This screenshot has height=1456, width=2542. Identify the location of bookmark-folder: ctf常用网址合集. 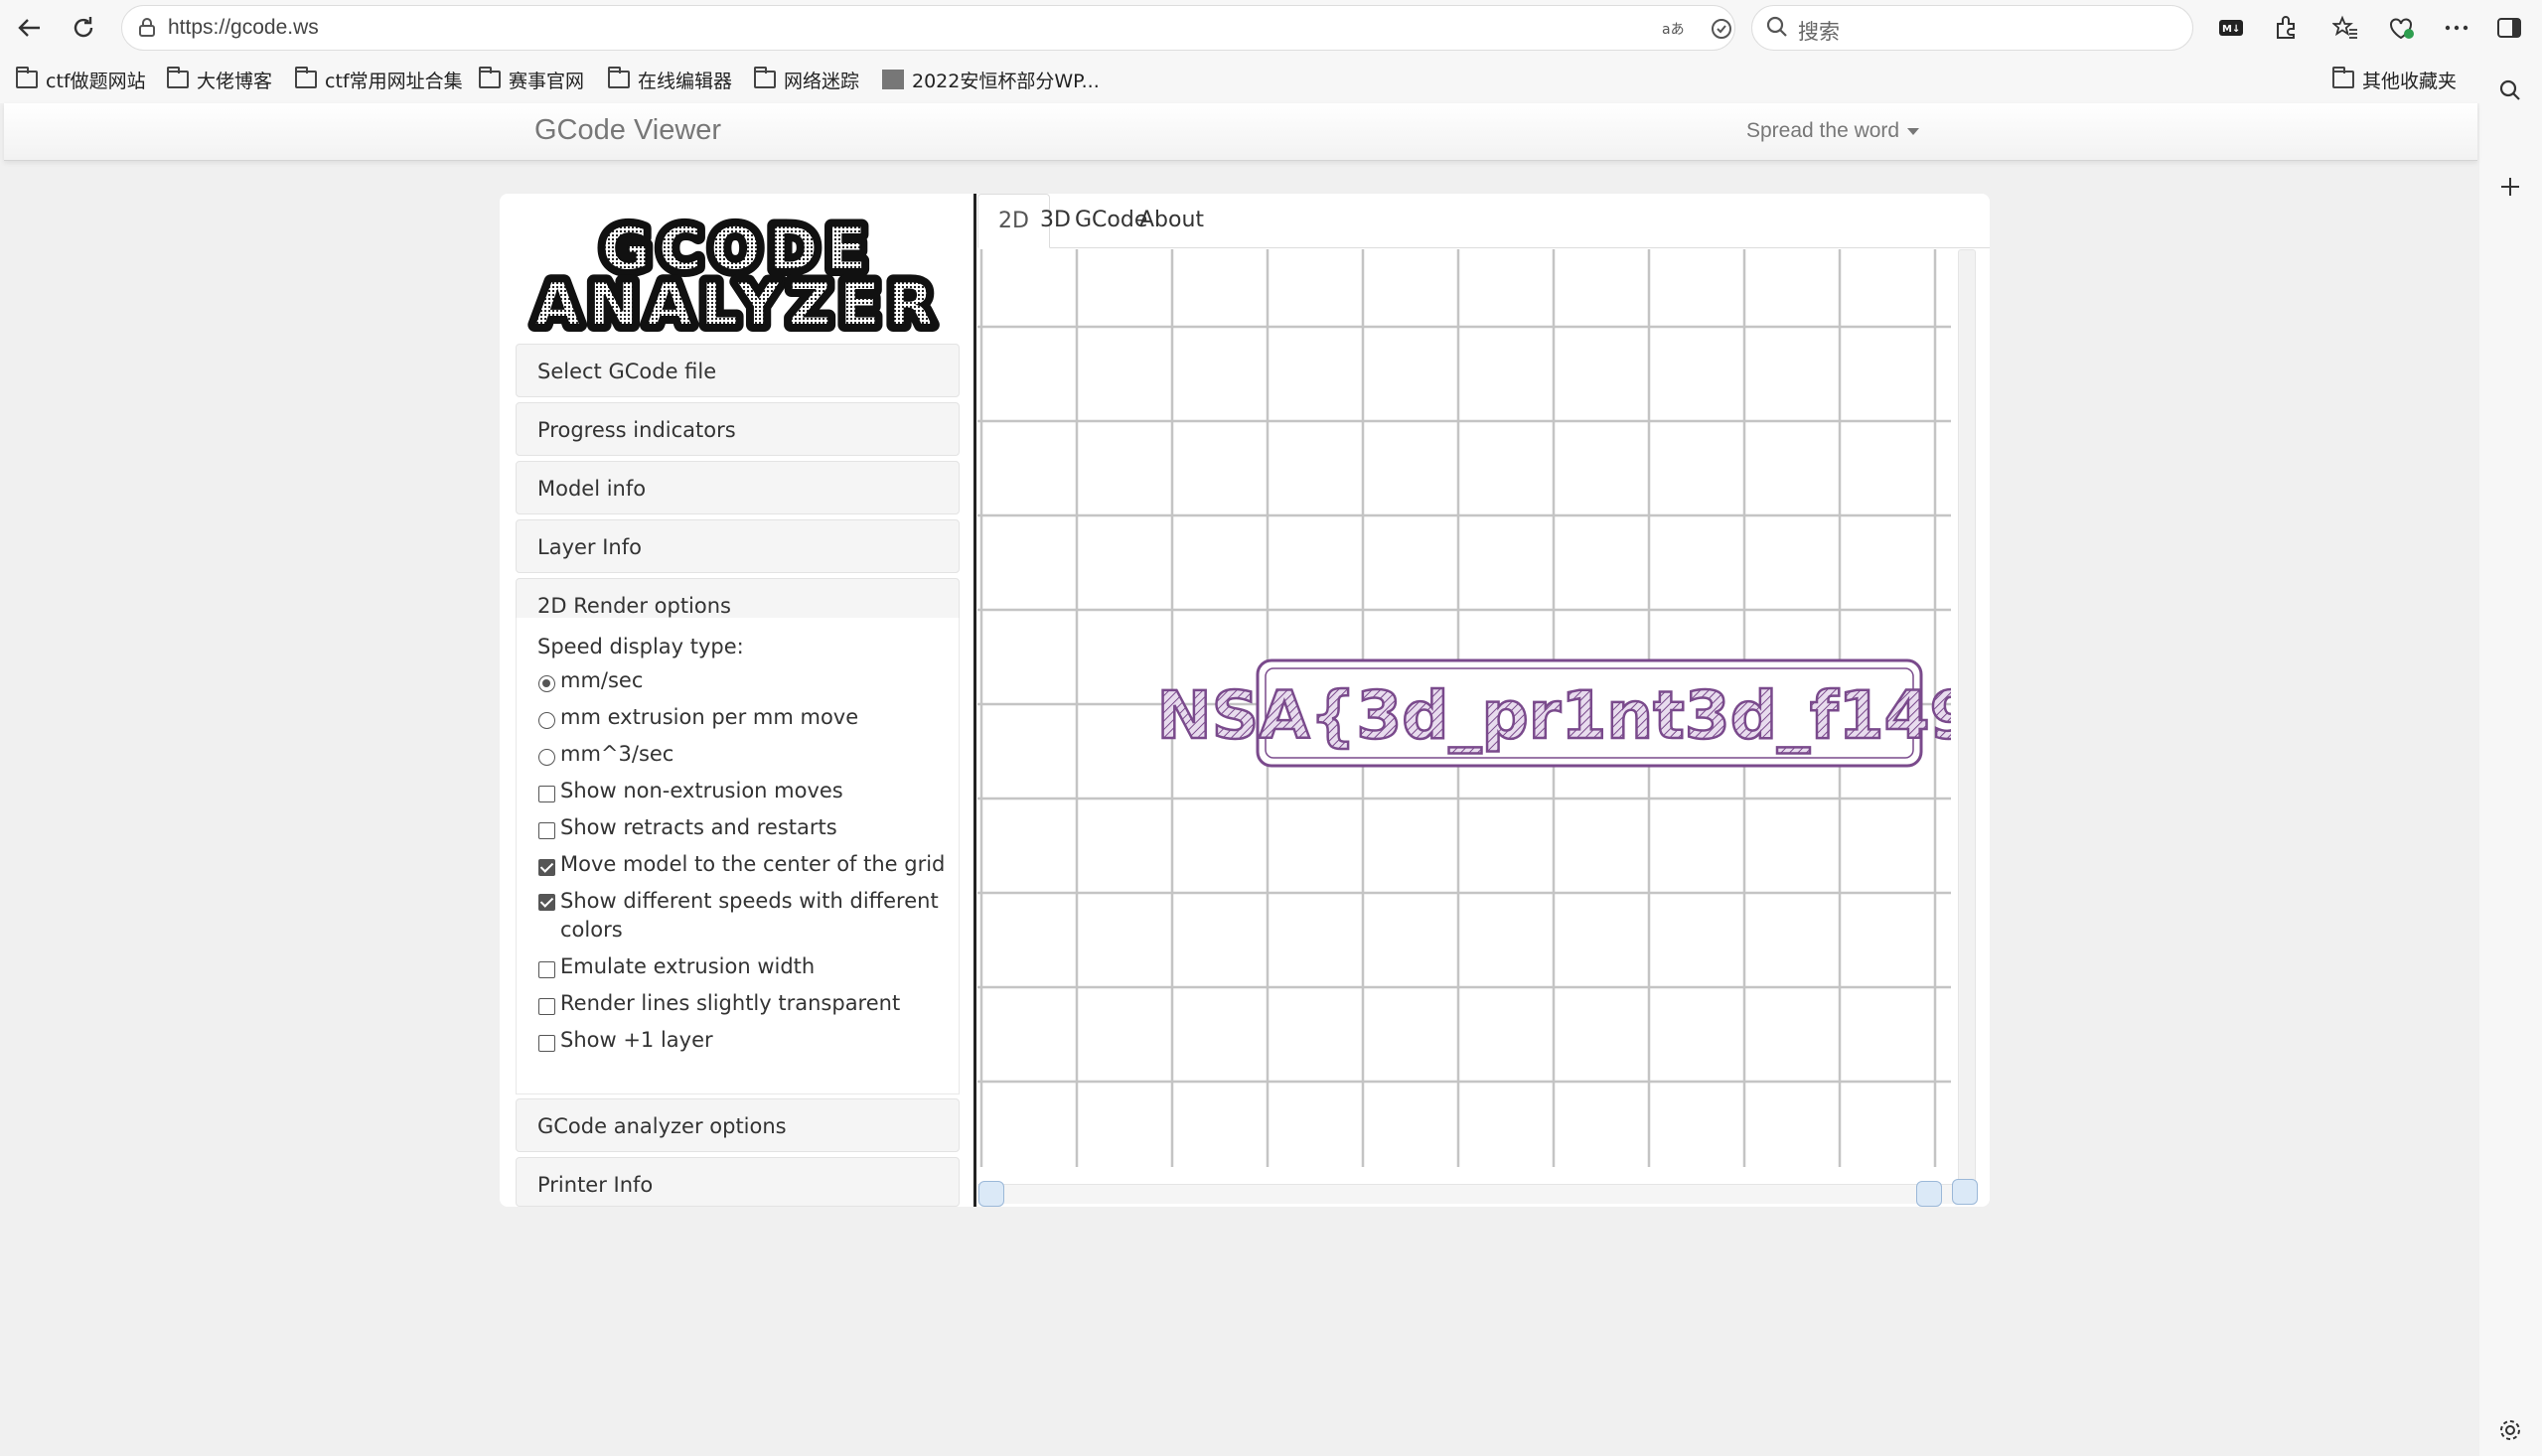
(379, 79).